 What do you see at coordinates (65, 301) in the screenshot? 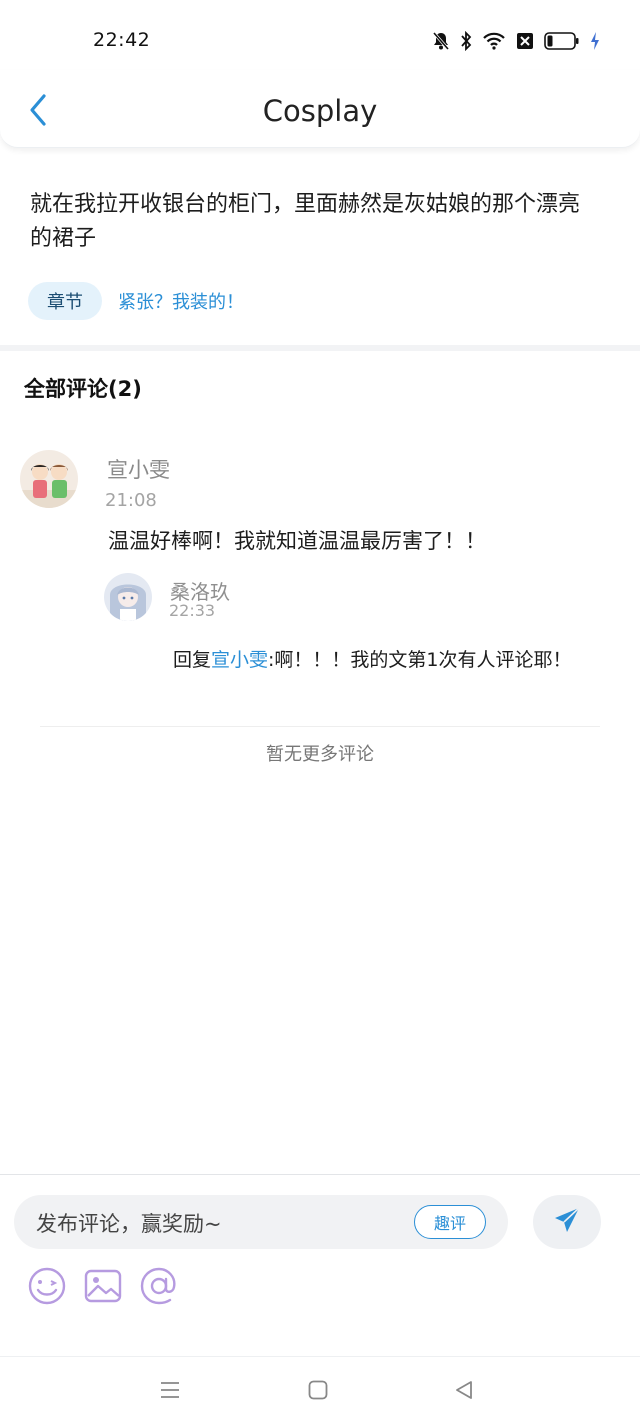
I see `chapter-badge: 章节` at bounding box center [65, 301].